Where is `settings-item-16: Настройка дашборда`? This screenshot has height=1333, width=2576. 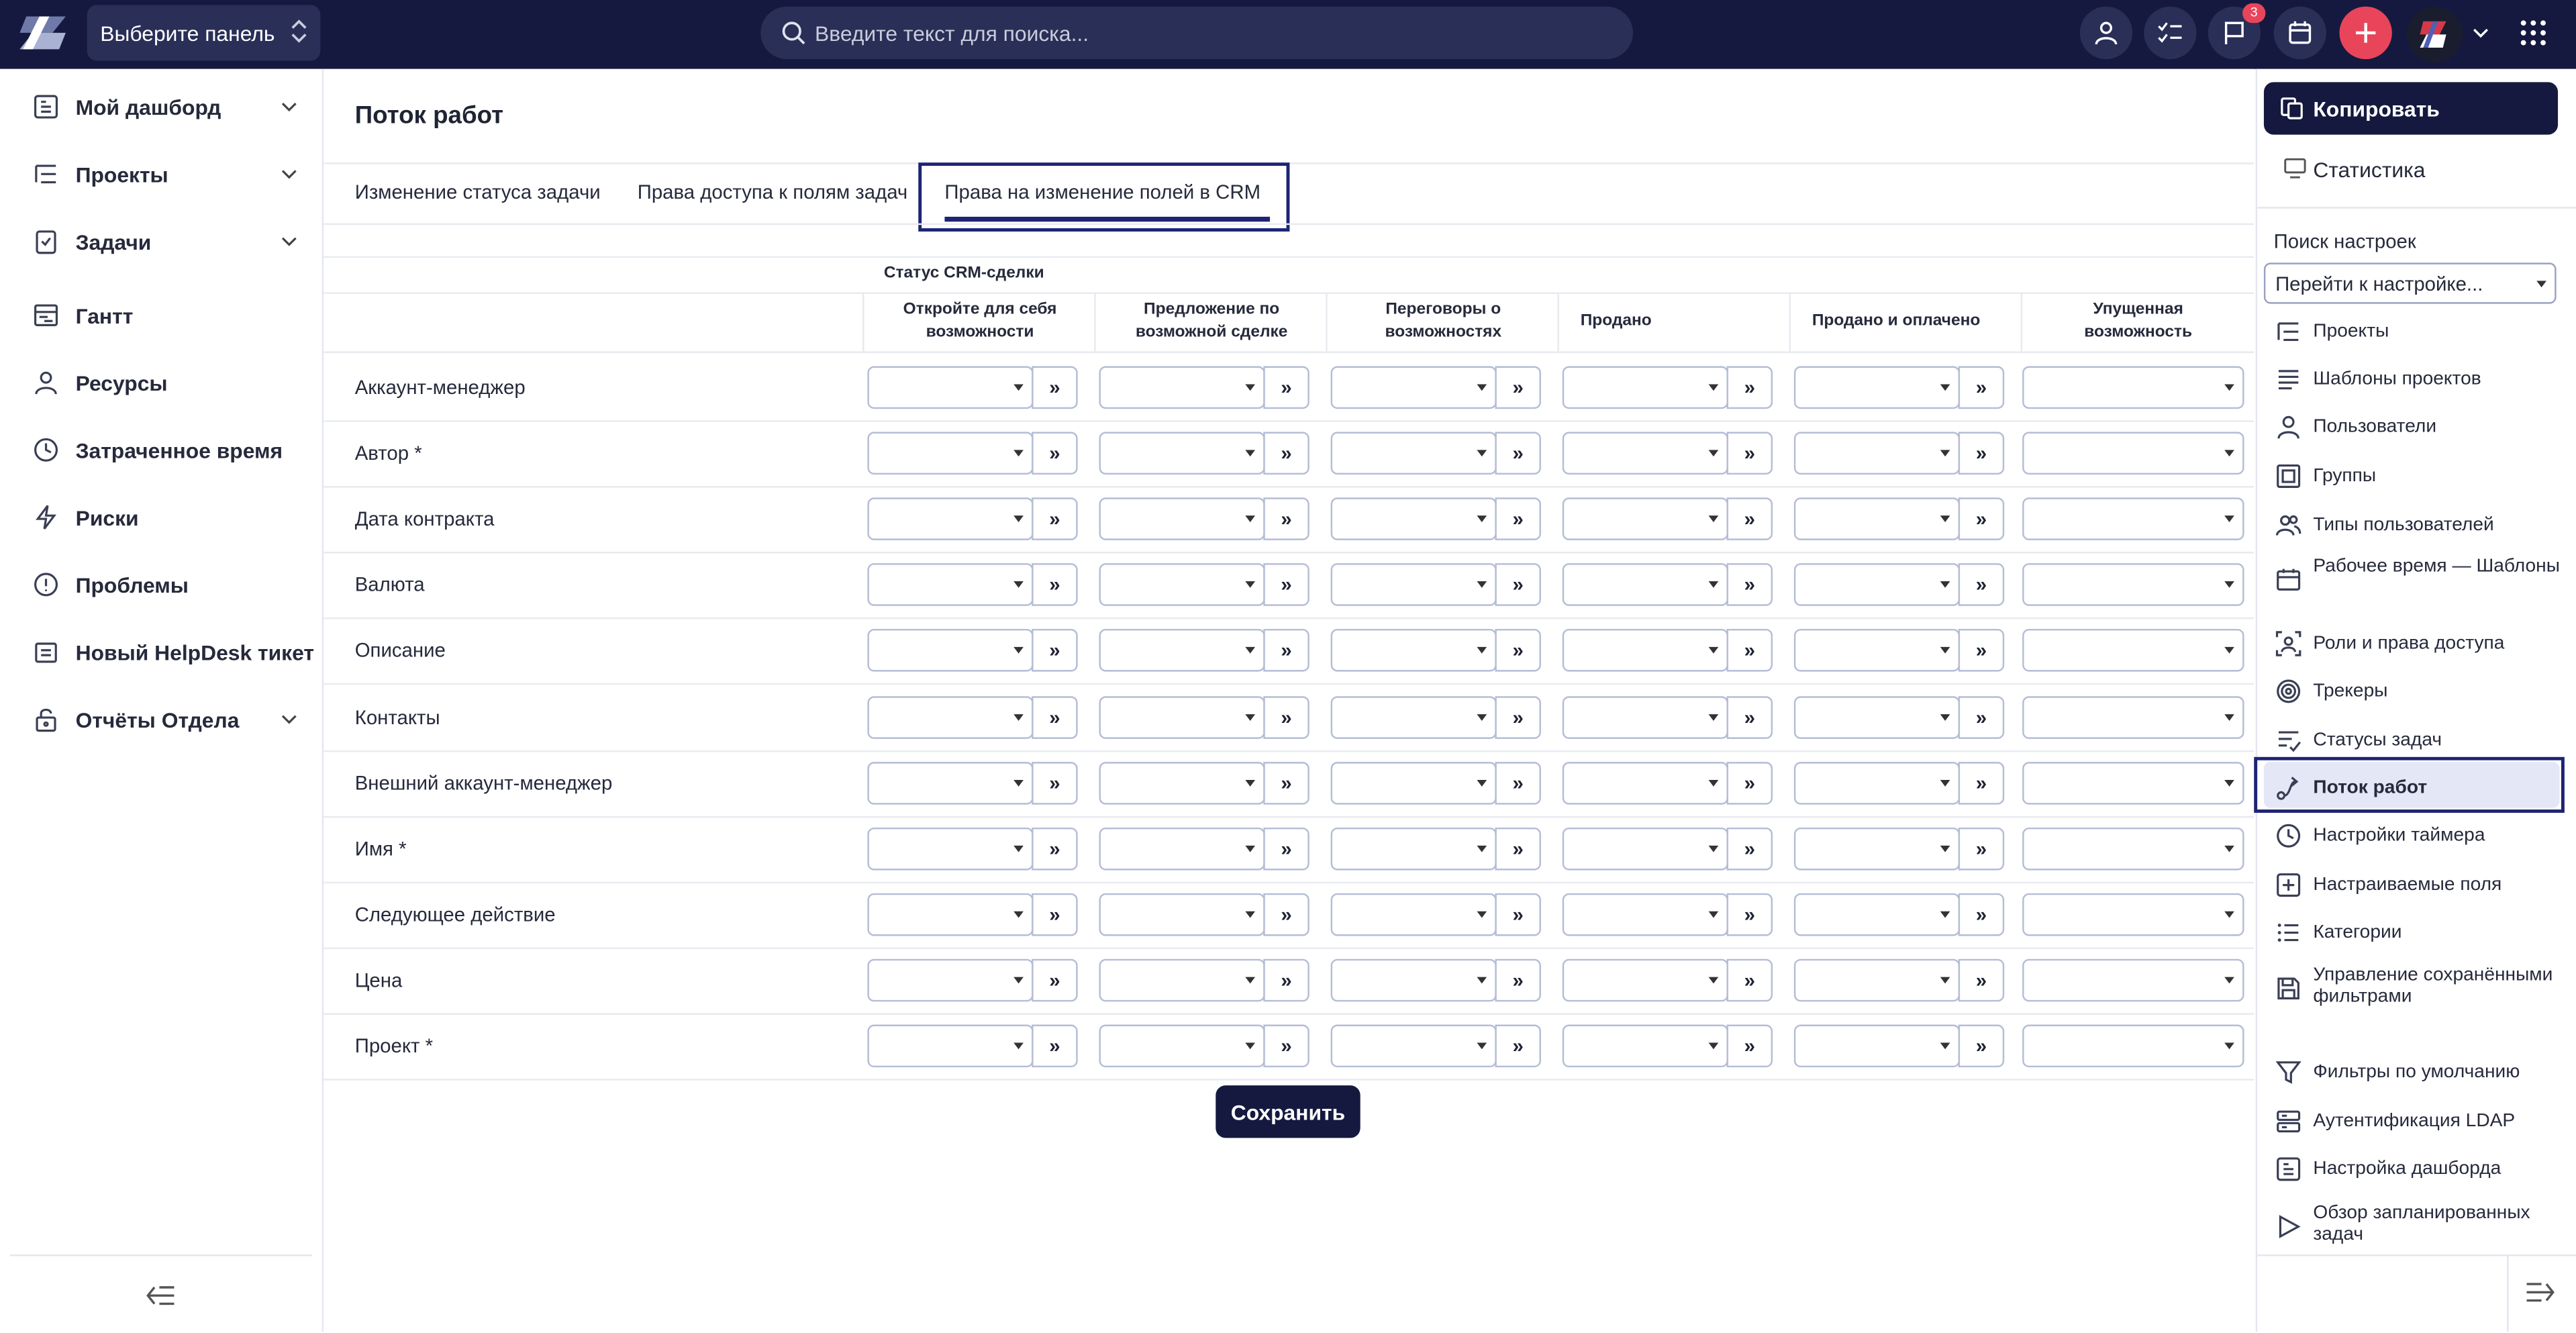 settings-item-16: Настройка дашборда is located at coordinates (2416, 1170).